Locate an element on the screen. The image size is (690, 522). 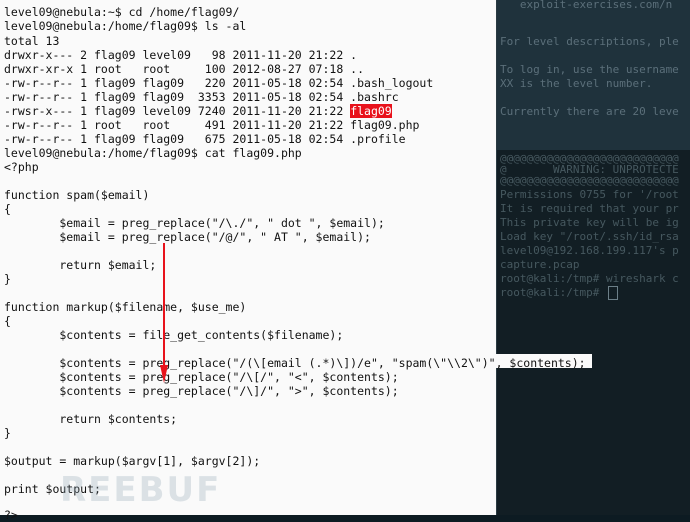
session-line: Permissions 0755 for '/root is located at coordinates (589, 194).